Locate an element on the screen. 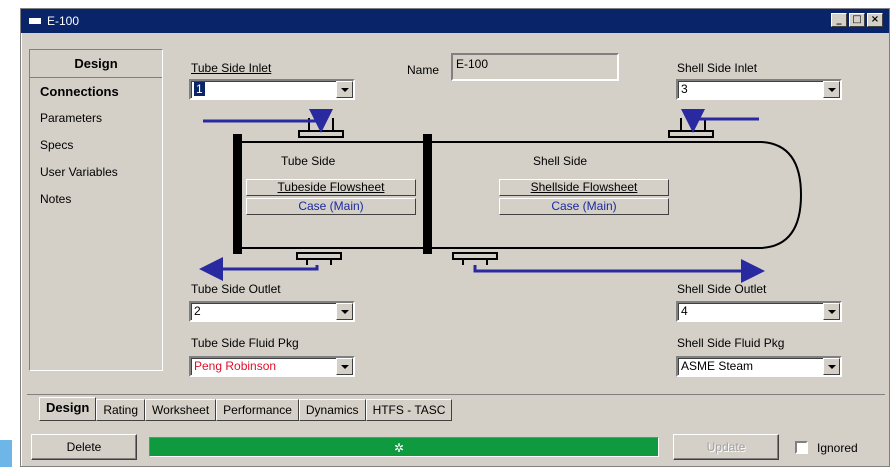 This screenshot has height=469, width=896. close-button: × is located at coordinates (875, 20).